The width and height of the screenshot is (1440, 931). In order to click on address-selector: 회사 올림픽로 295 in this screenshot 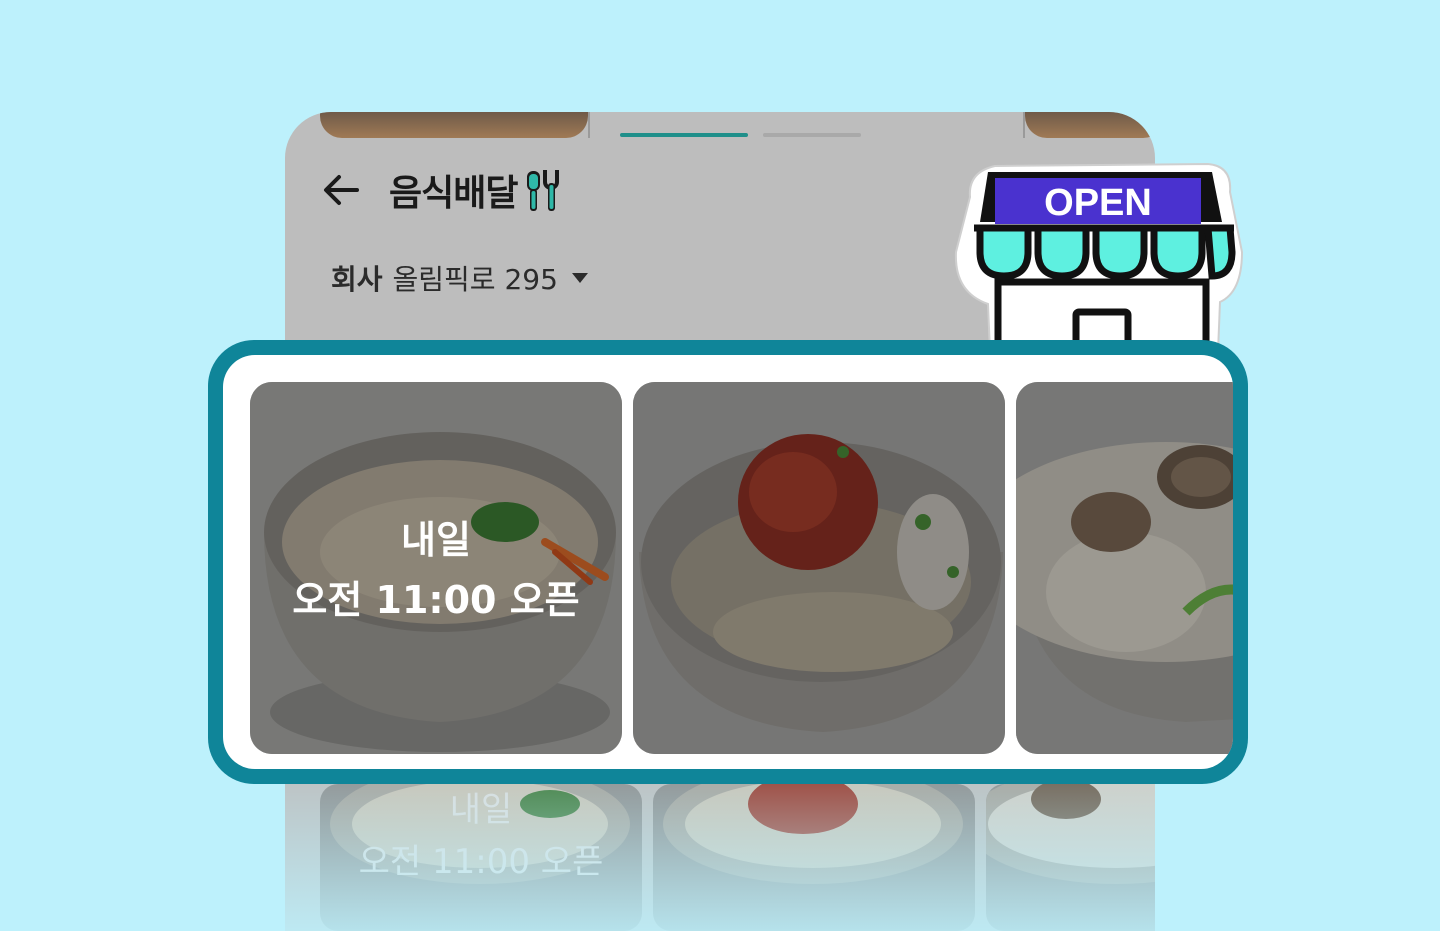, I will do `click(459, 278)`.